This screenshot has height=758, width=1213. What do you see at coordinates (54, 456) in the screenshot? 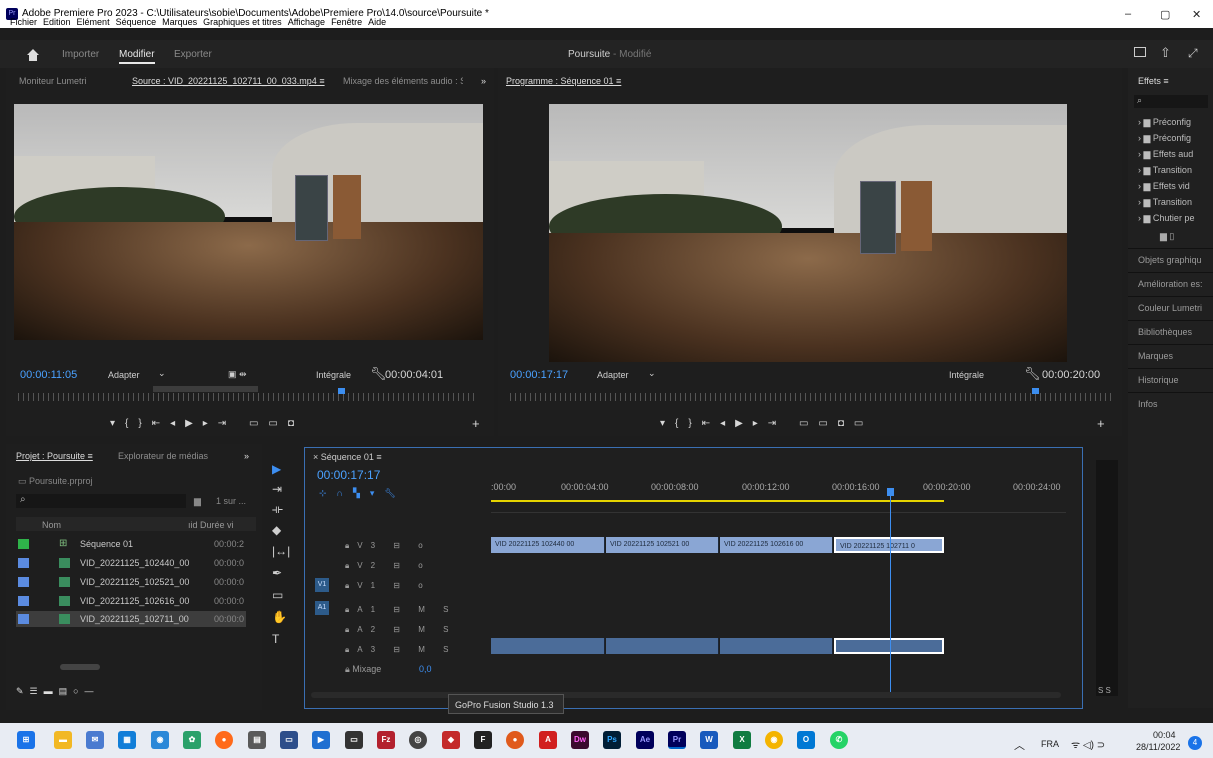
I see `tab-project: Projet : Poursuite ≡` at bounding box center [54, 456].